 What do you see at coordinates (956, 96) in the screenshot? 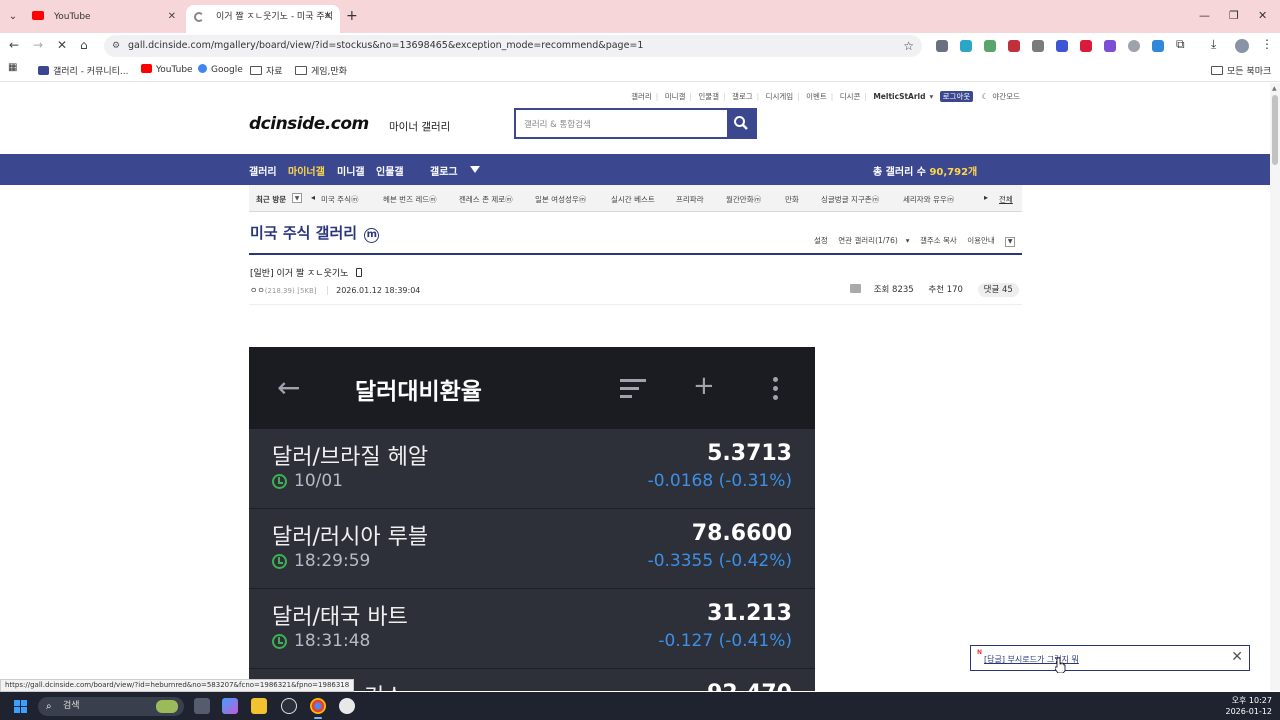
I see `logout-button: 로그아웃` at bounding box center [956, 96].